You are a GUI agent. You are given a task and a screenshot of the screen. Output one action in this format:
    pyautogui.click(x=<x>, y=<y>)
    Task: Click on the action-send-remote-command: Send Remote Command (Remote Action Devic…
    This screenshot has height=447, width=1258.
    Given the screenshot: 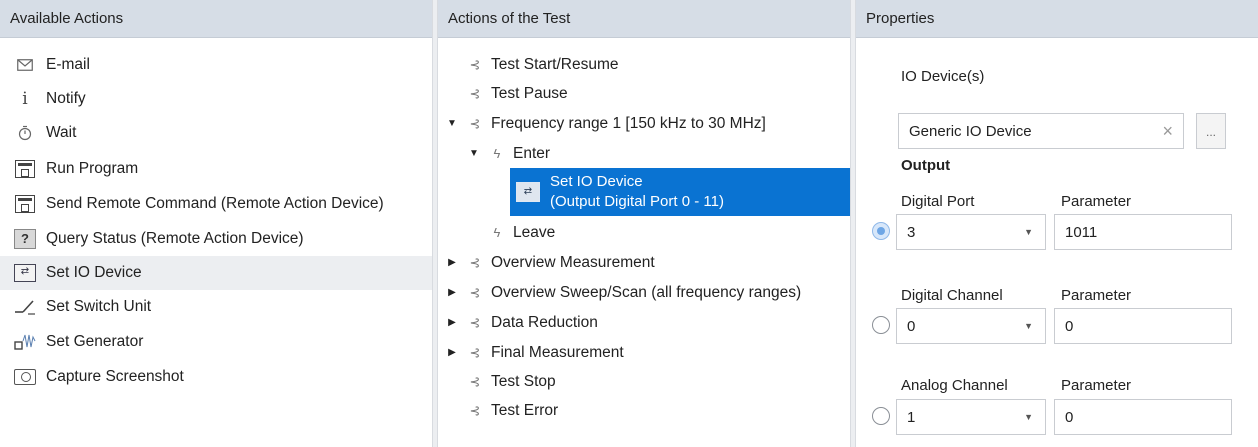 What is the action you would take?
    pyautogui.click(x=216, y=204)
    